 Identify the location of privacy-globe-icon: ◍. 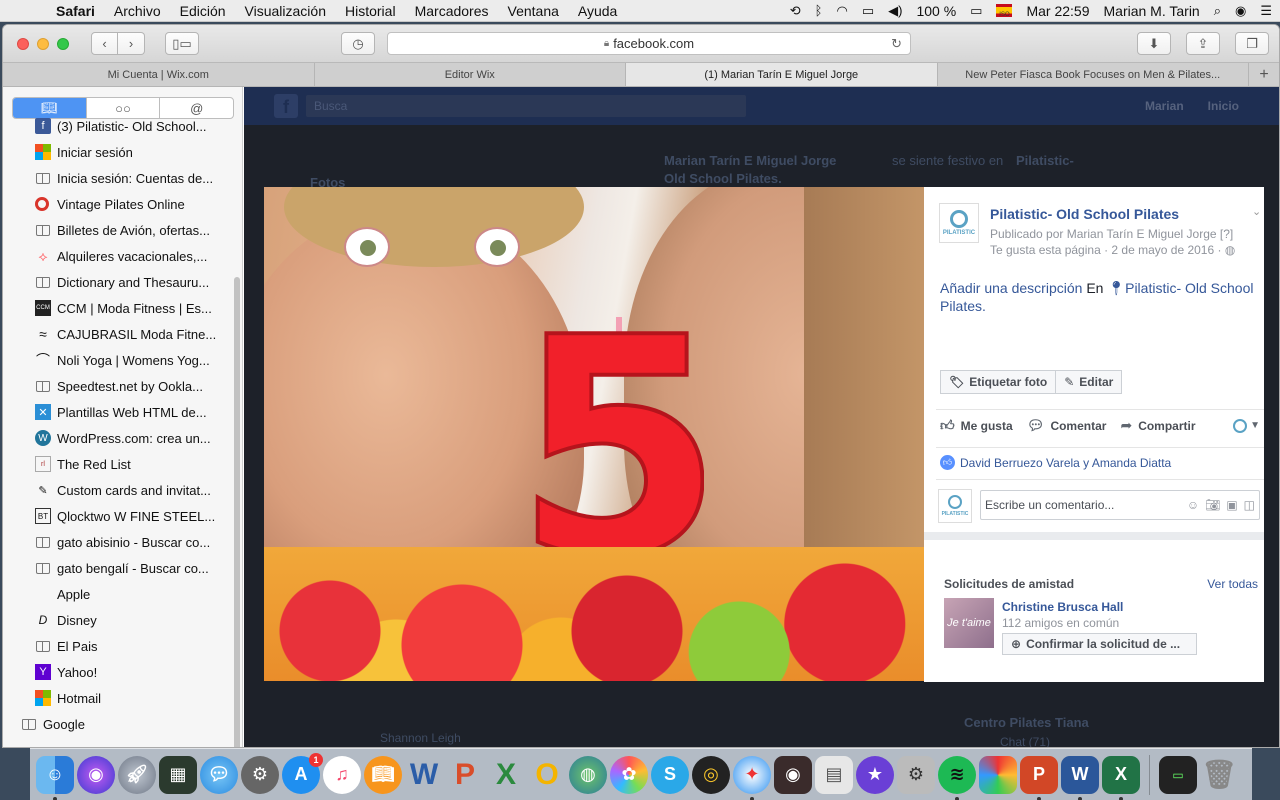
(1230, 250).